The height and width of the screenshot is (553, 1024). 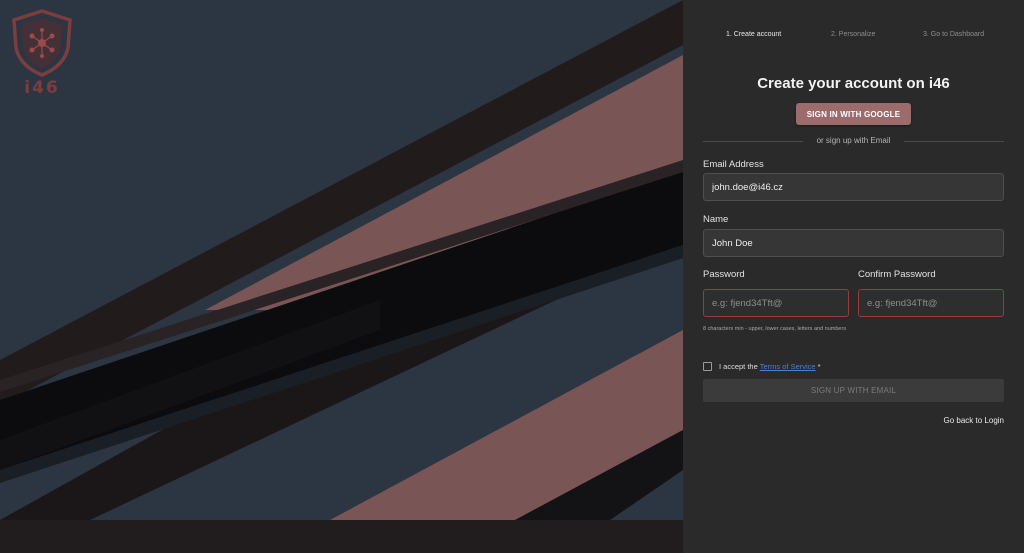 I want to click on password-label: Password, so click(x=724, y=274).